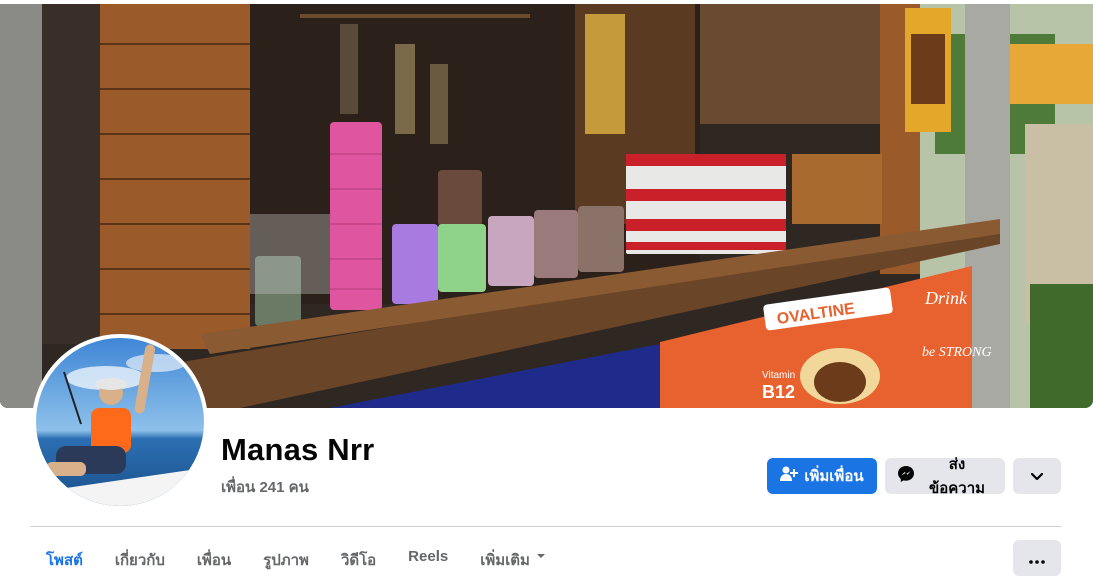 This screenshot has width=1093, height=576. Describe the element at coordinates (906, 476) in the screenshot. I see `messenger-icon` at that location.